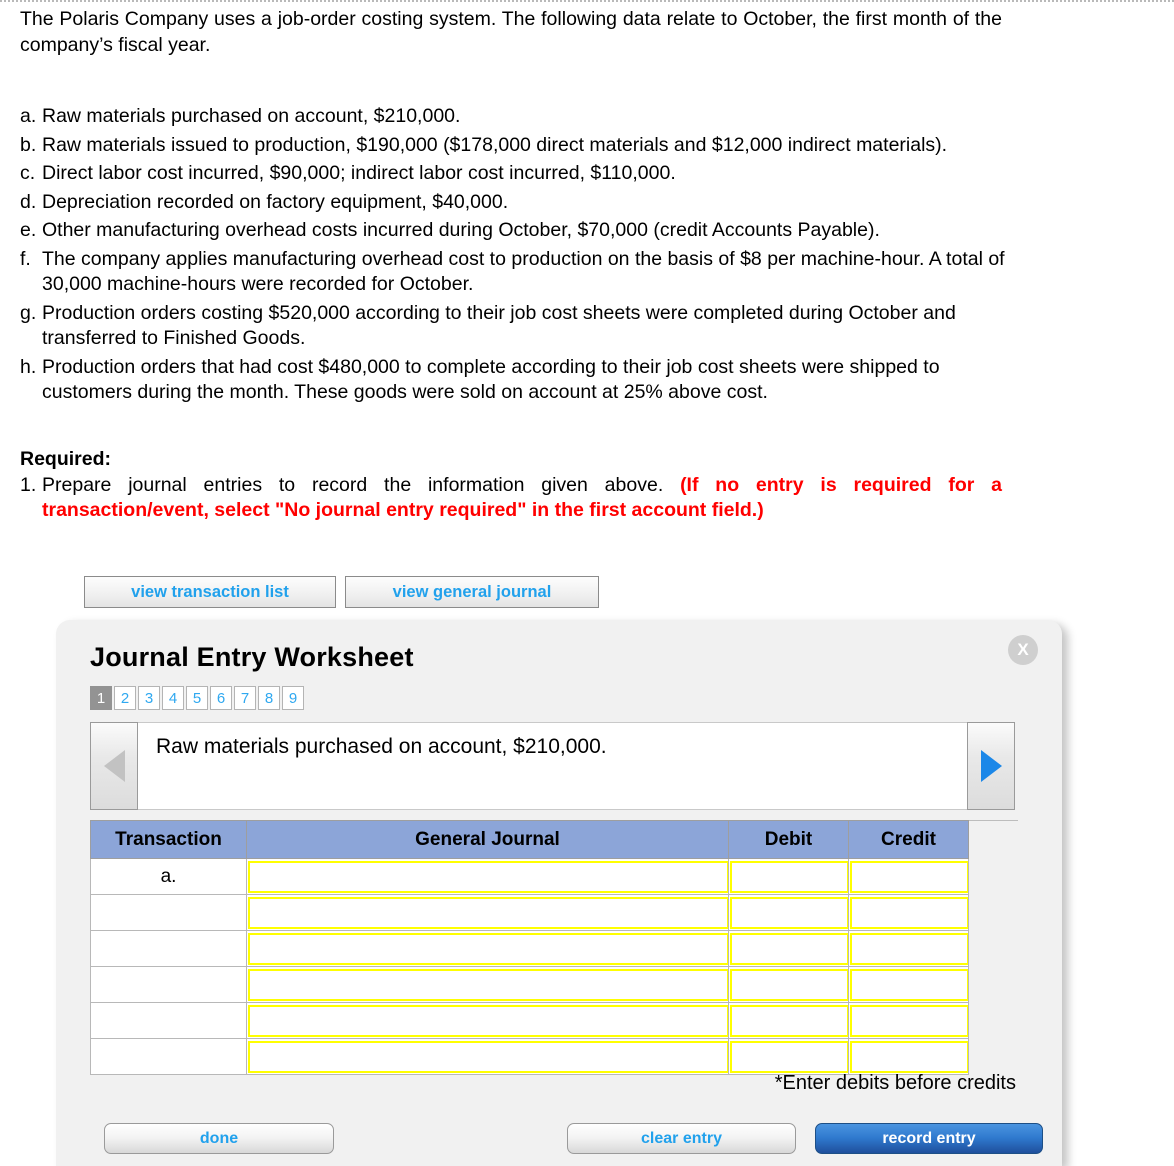 The height and width of the screenshot is (1166, 1174). What do you see at coordinates (210, 592) in the screenshot?
I see `view-transaction-list-button: view transaction list` at bounding box center [210, 592].